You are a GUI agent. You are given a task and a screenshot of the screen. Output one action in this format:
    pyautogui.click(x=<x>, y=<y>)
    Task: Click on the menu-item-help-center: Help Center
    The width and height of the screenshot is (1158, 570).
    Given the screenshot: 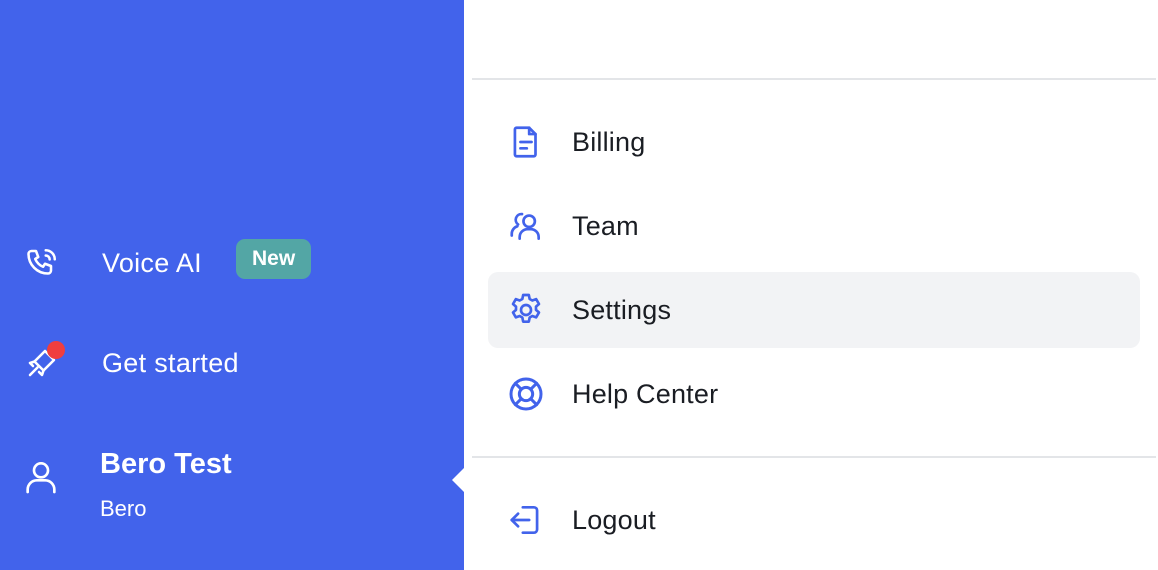 What is the action you would take?
    pyautogui.click(x=814, y=394)
    